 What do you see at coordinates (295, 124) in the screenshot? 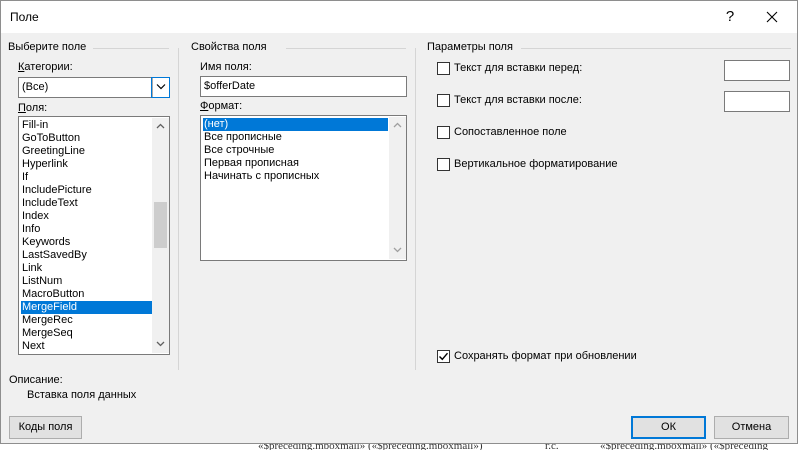
I see `list-item-selected: (нет)` at bounding box center [295, 124].